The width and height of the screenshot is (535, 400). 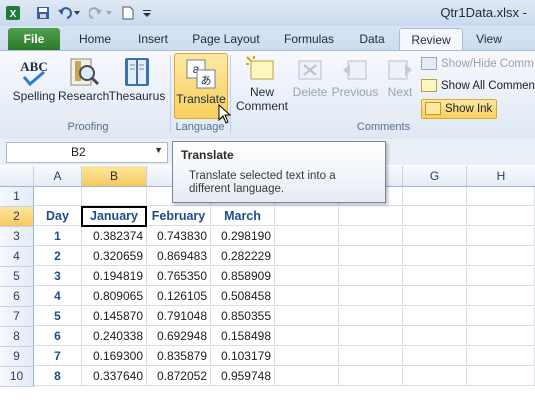 What do you see at coordinates (477, 64) in the screenshot?
I see `show-hide-comment-button: Show/Hide Comm` at bounding box center [477, 64].